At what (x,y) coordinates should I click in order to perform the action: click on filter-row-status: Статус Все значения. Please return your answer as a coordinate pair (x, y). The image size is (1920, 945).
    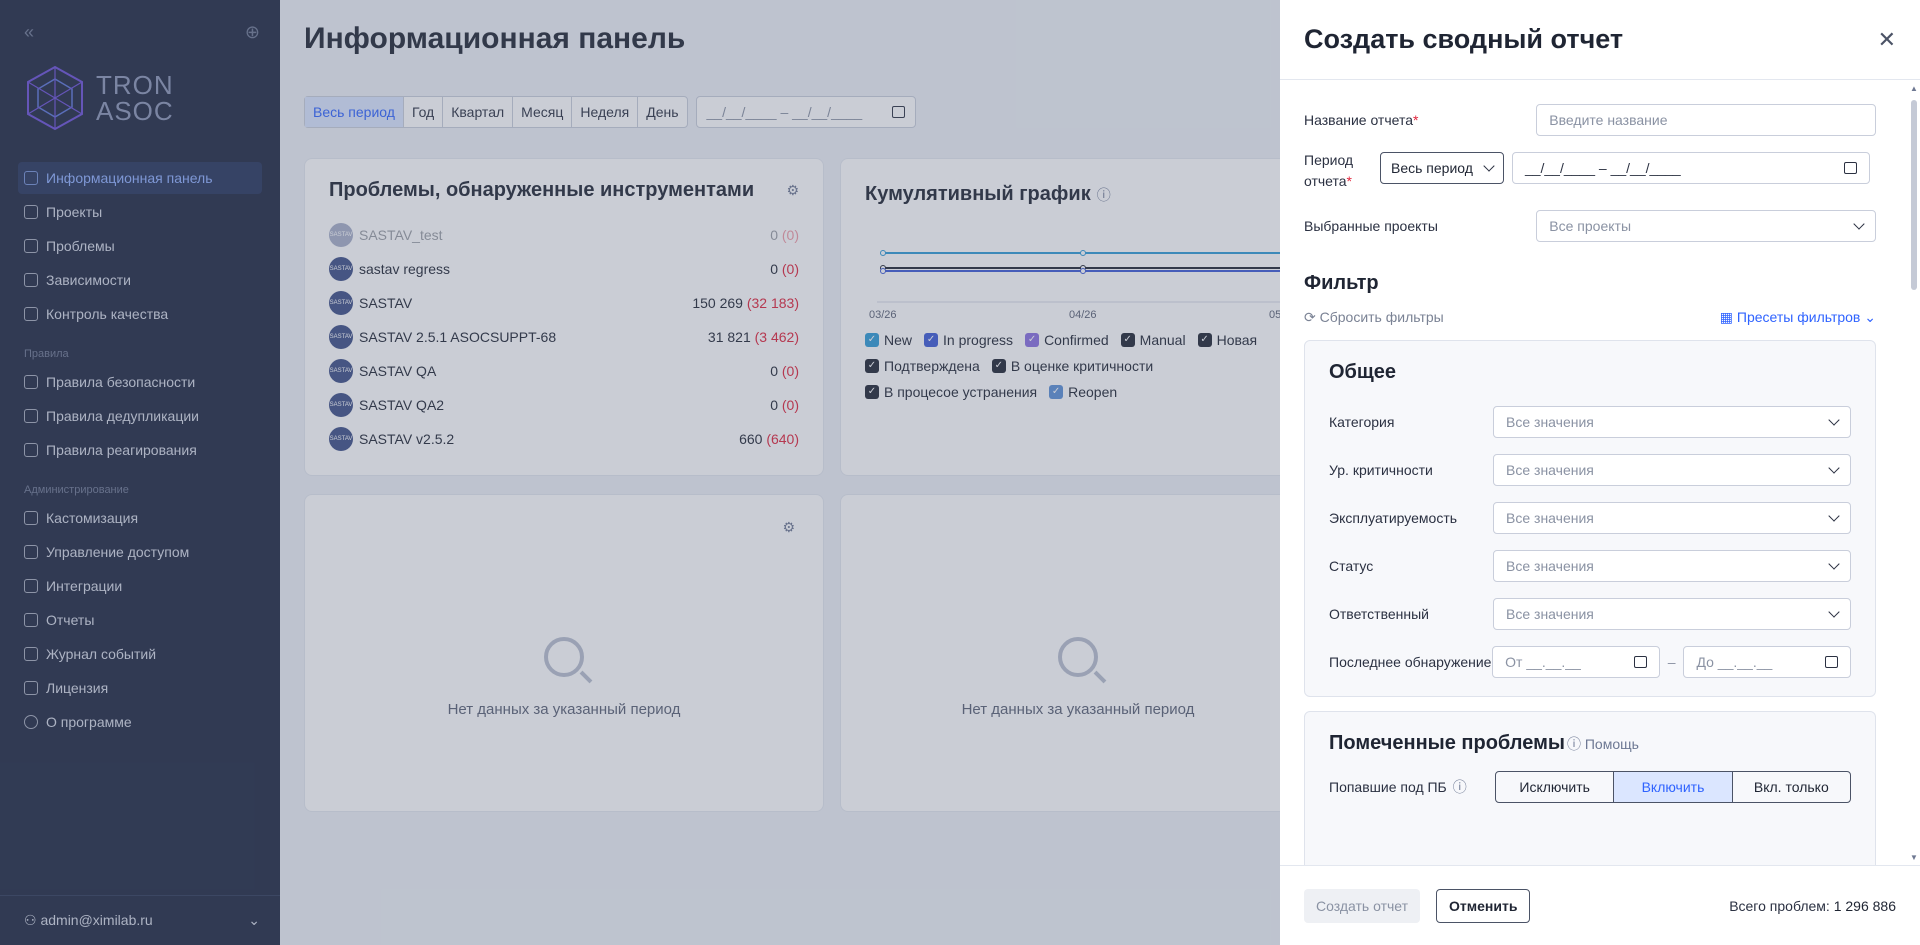
    Looking at the image, I should click on (1590, 566).